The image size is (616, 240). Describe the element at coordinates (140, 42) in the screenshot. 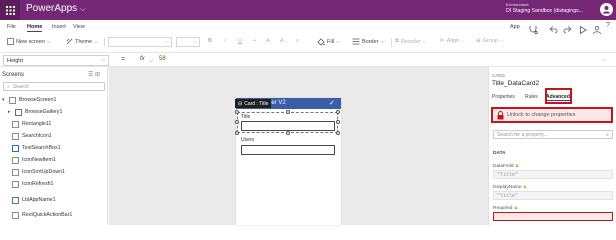

I see `font-combo: ⌵` at that location.